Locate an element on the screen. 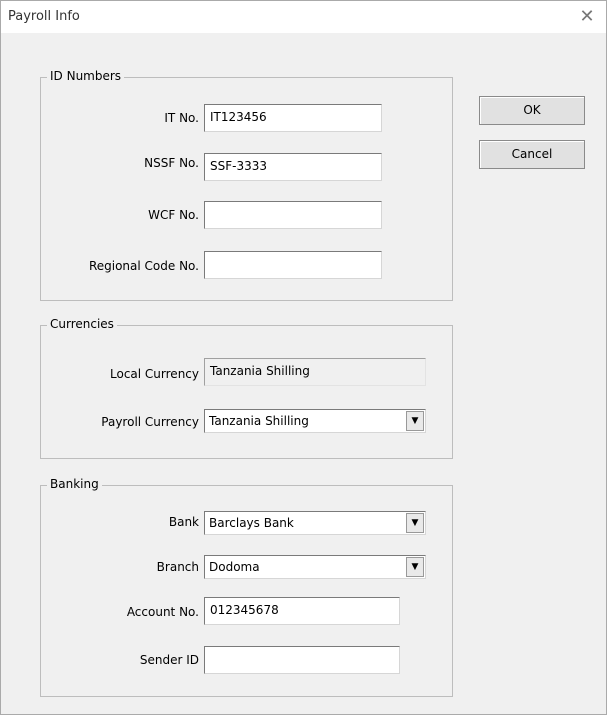 The image size is (607, 715). wcf-no-label: WCF No. is located at coordinates (173, 215).